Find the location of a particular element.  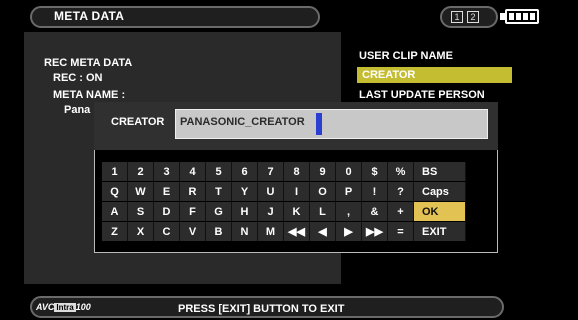

key-button: , is located at coordinates (349, 211).